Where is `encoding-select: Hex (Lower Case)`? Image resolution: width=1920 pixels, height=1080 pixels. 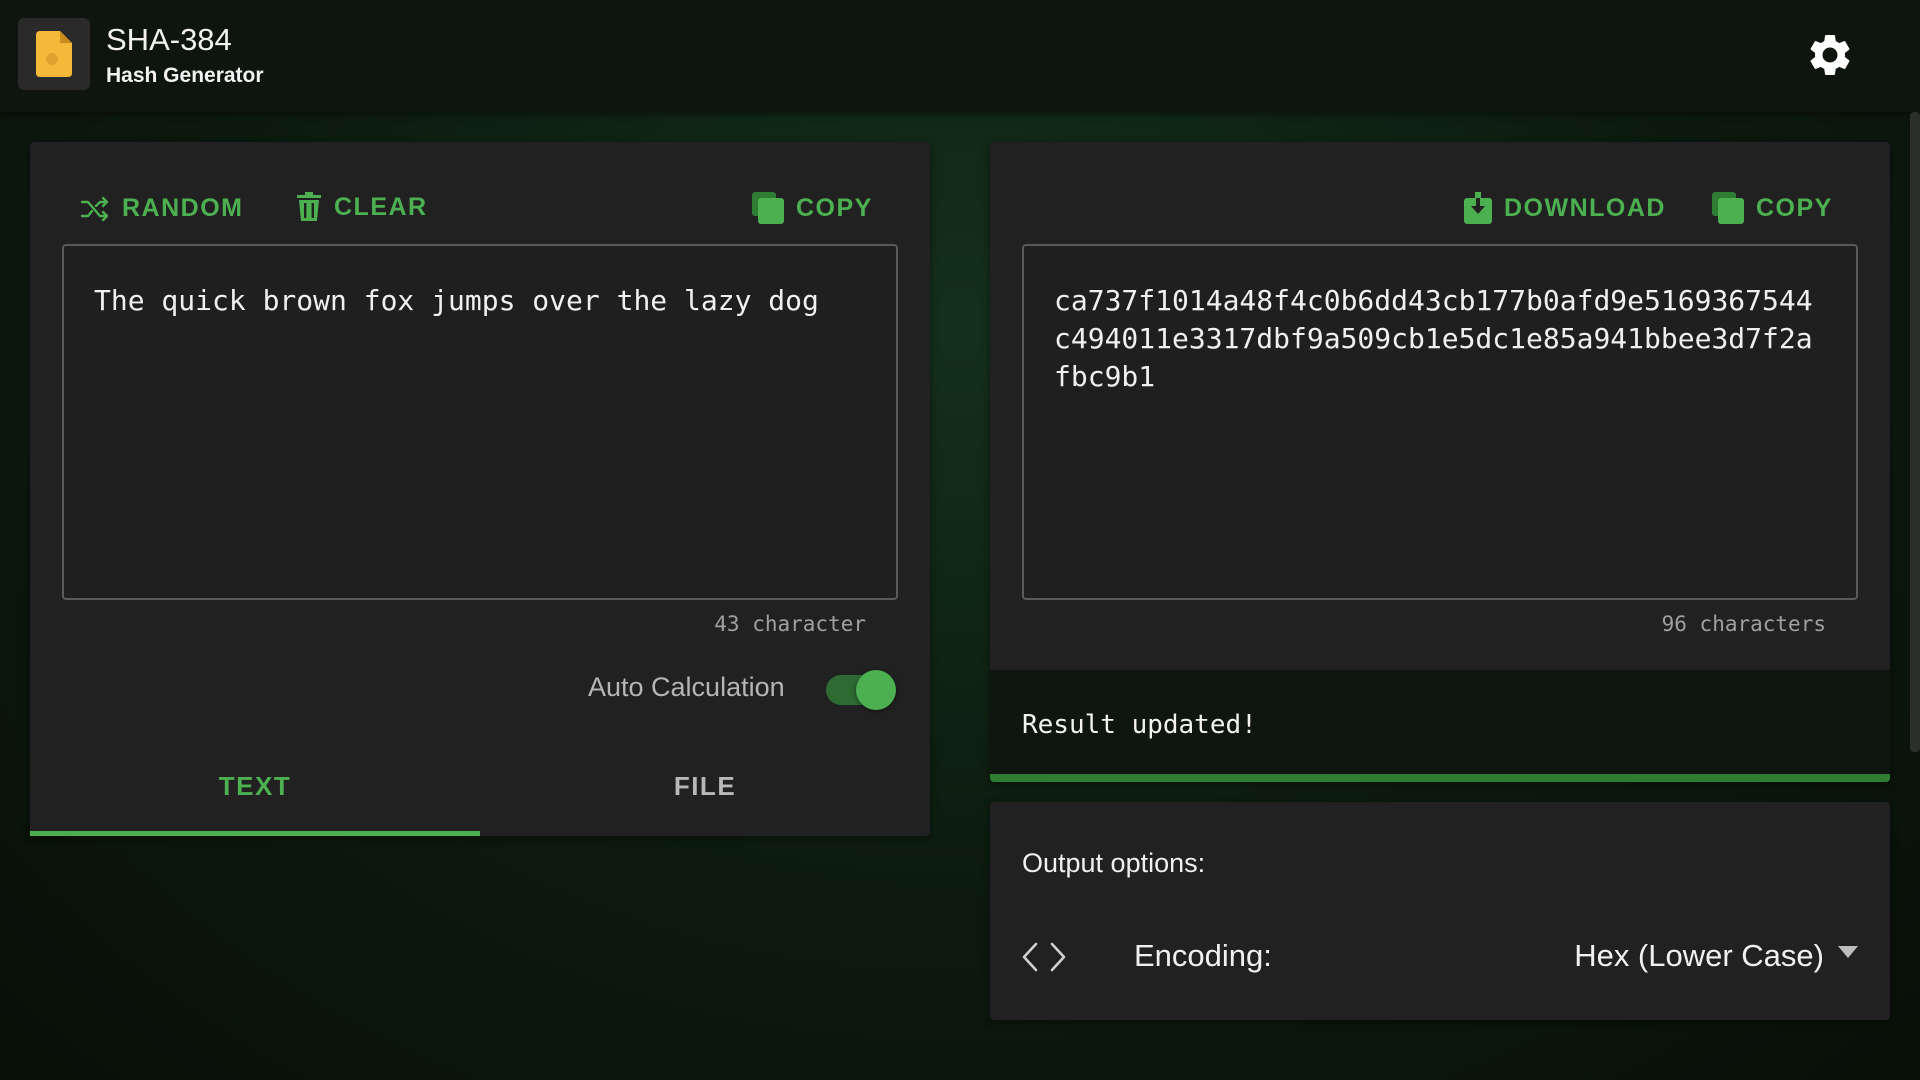 encoding-select: Hex (Lower Case) is located at coordinates (1716, 956).